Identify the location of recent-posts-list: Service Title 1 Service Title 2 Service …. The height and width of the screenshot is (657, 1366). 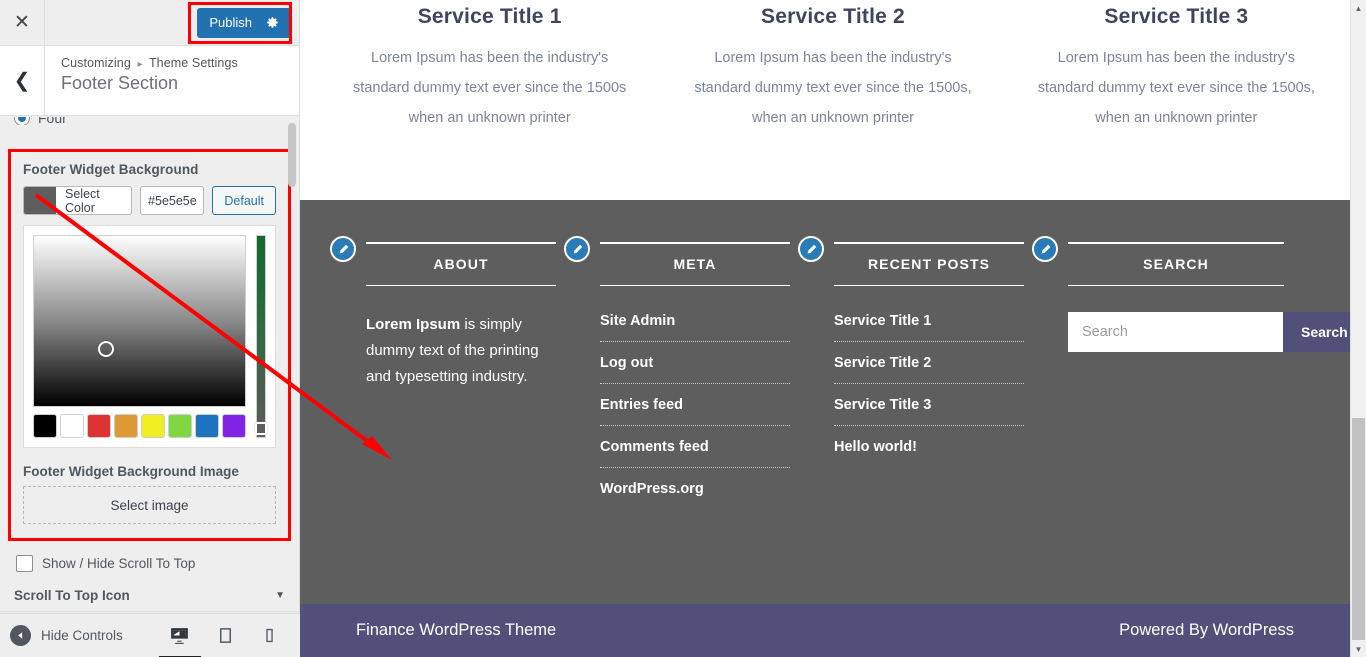
(929, 389).